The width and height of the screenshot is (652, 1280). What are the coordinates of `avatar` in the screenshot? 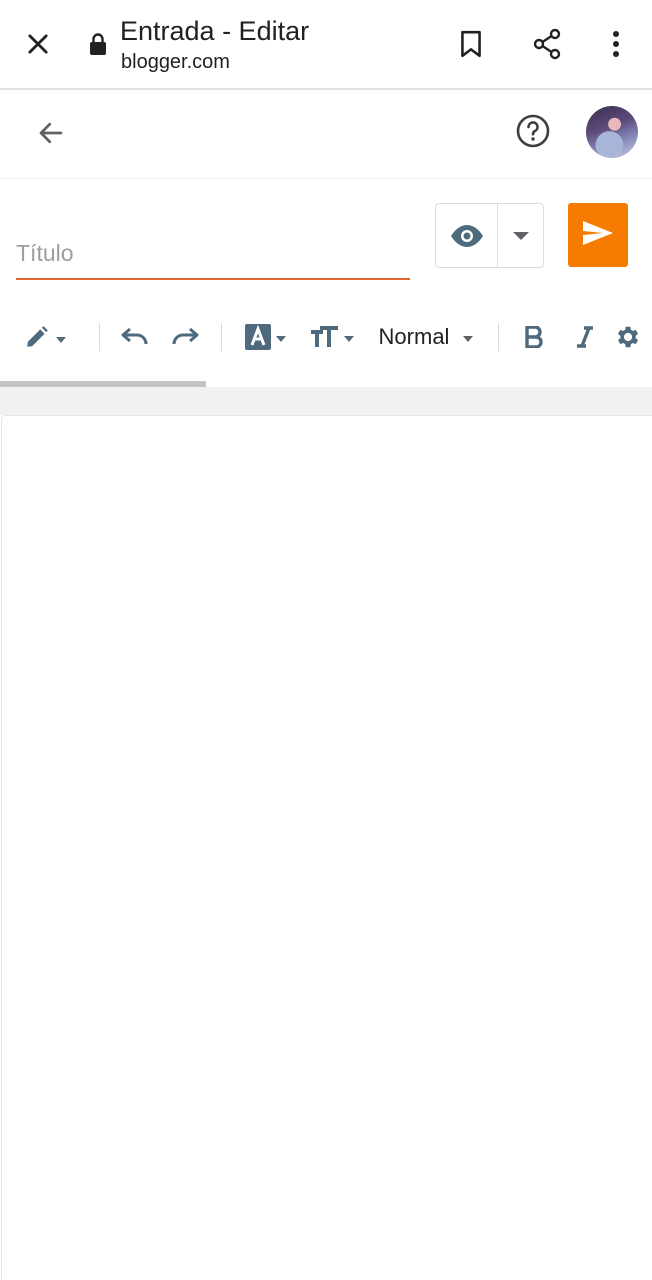 It's located at (612, 132).